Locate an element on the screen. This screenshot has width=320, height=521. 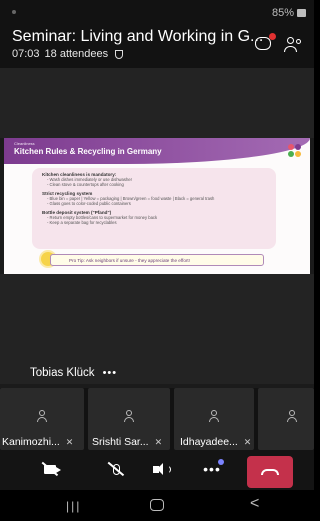
participant-tile: Idhayadee... ✕ is located at coordinates (214, 419).